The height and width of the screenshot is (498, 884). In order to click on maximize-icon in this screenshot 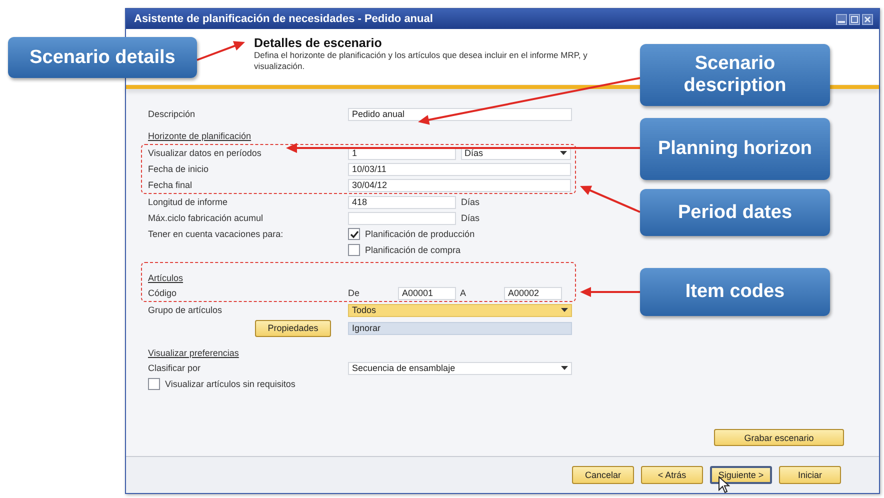, I will do `click(854, 19)`.